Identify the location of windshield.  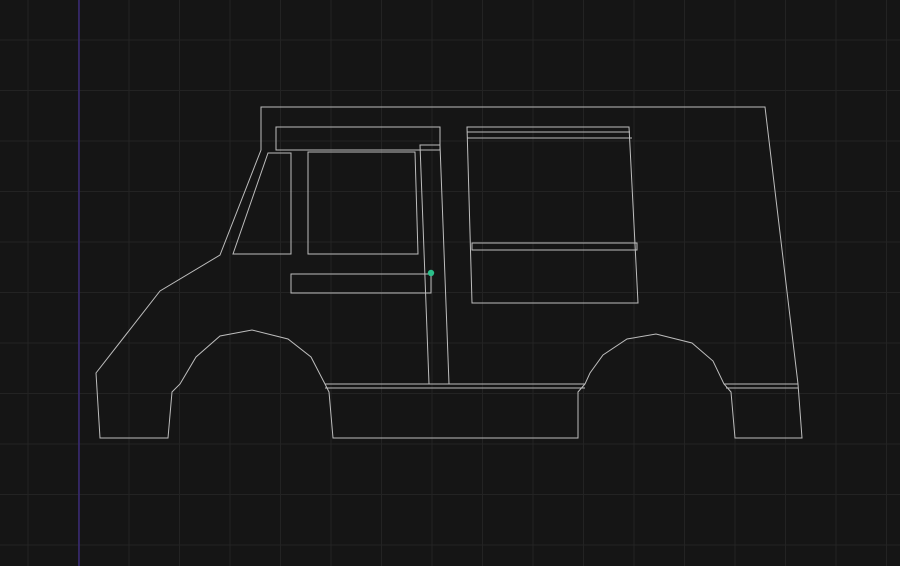
(262, 203).